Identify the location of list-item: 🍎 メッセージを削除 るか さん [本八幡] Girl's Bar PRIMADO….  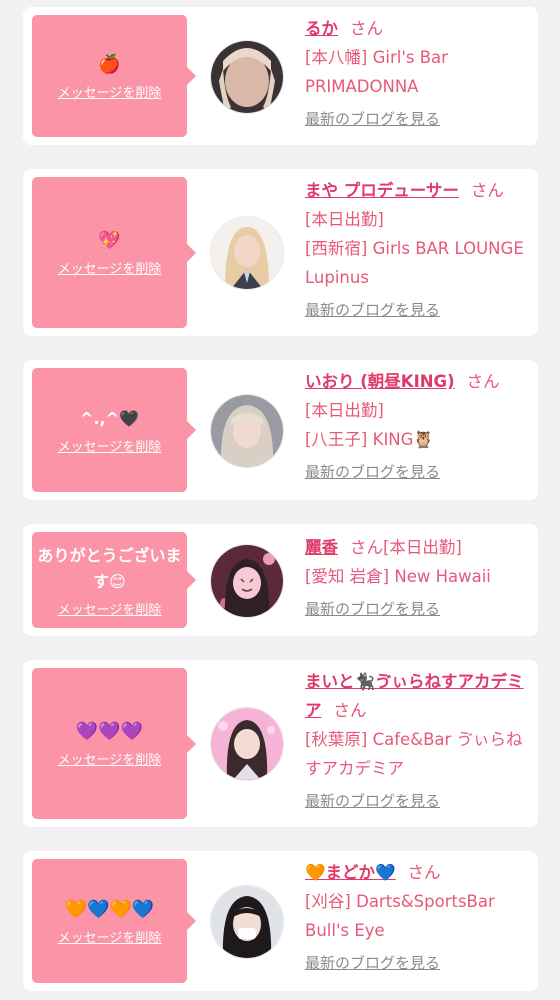
(280, 76).